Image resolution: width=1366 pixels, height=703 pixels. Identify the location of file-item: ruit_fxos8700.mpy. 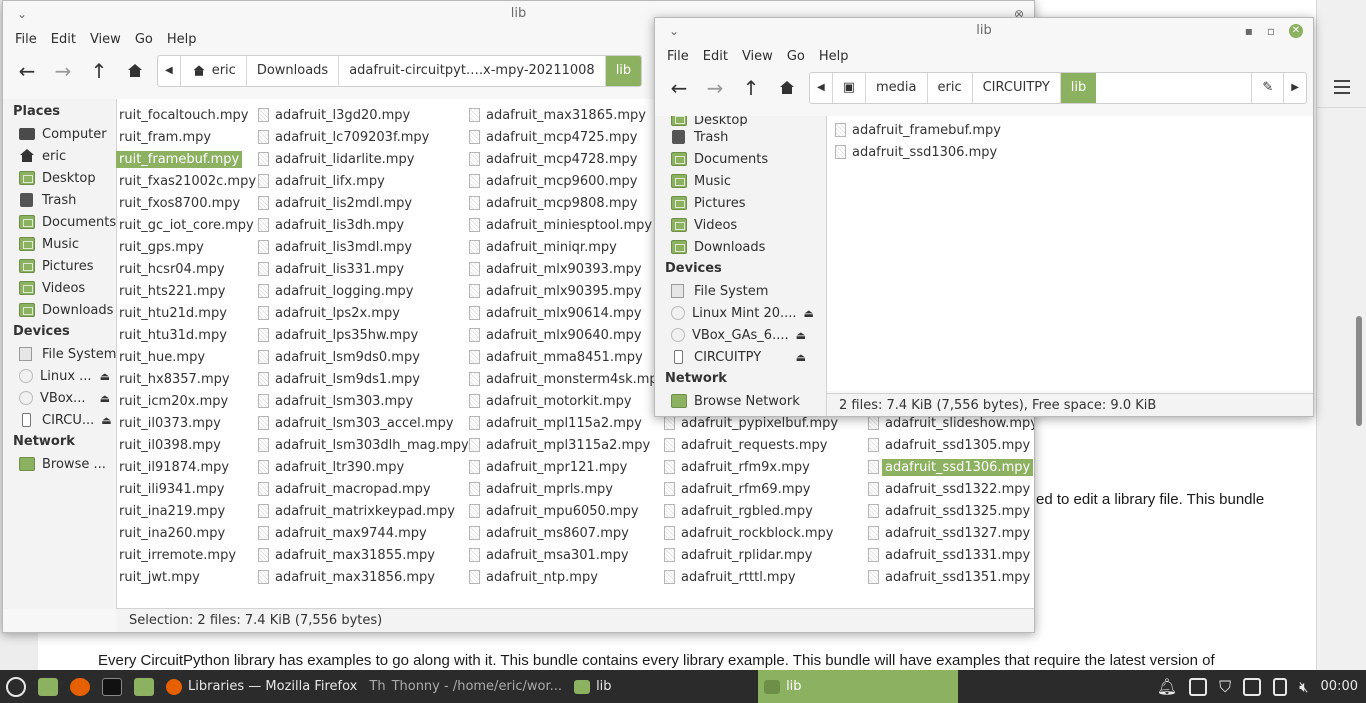
(179, 203).